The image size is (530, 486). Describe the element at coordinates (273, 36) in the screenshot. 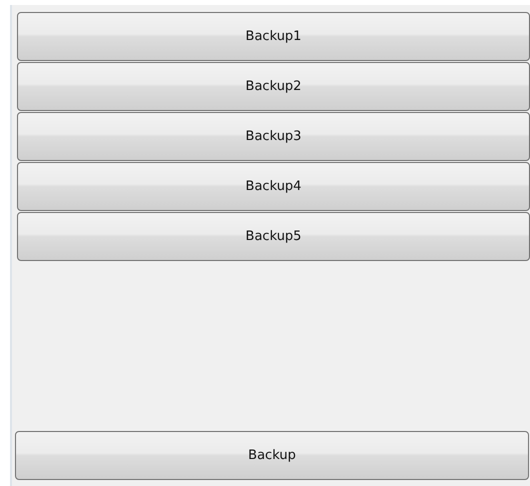

I see `backup-button: Backup1` at that location.